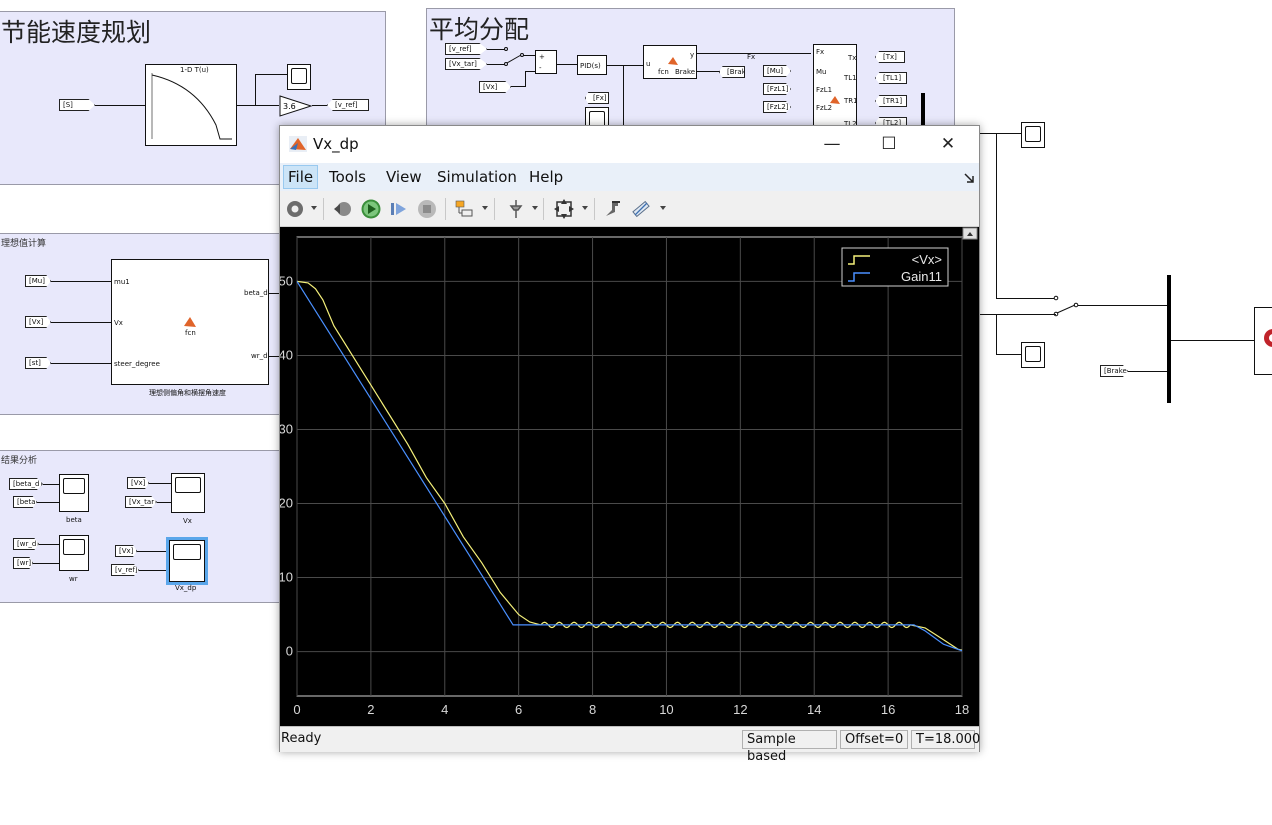 This screenshot has width=1272, height=825. I want to click on highlight-icon, so click(464, 209).